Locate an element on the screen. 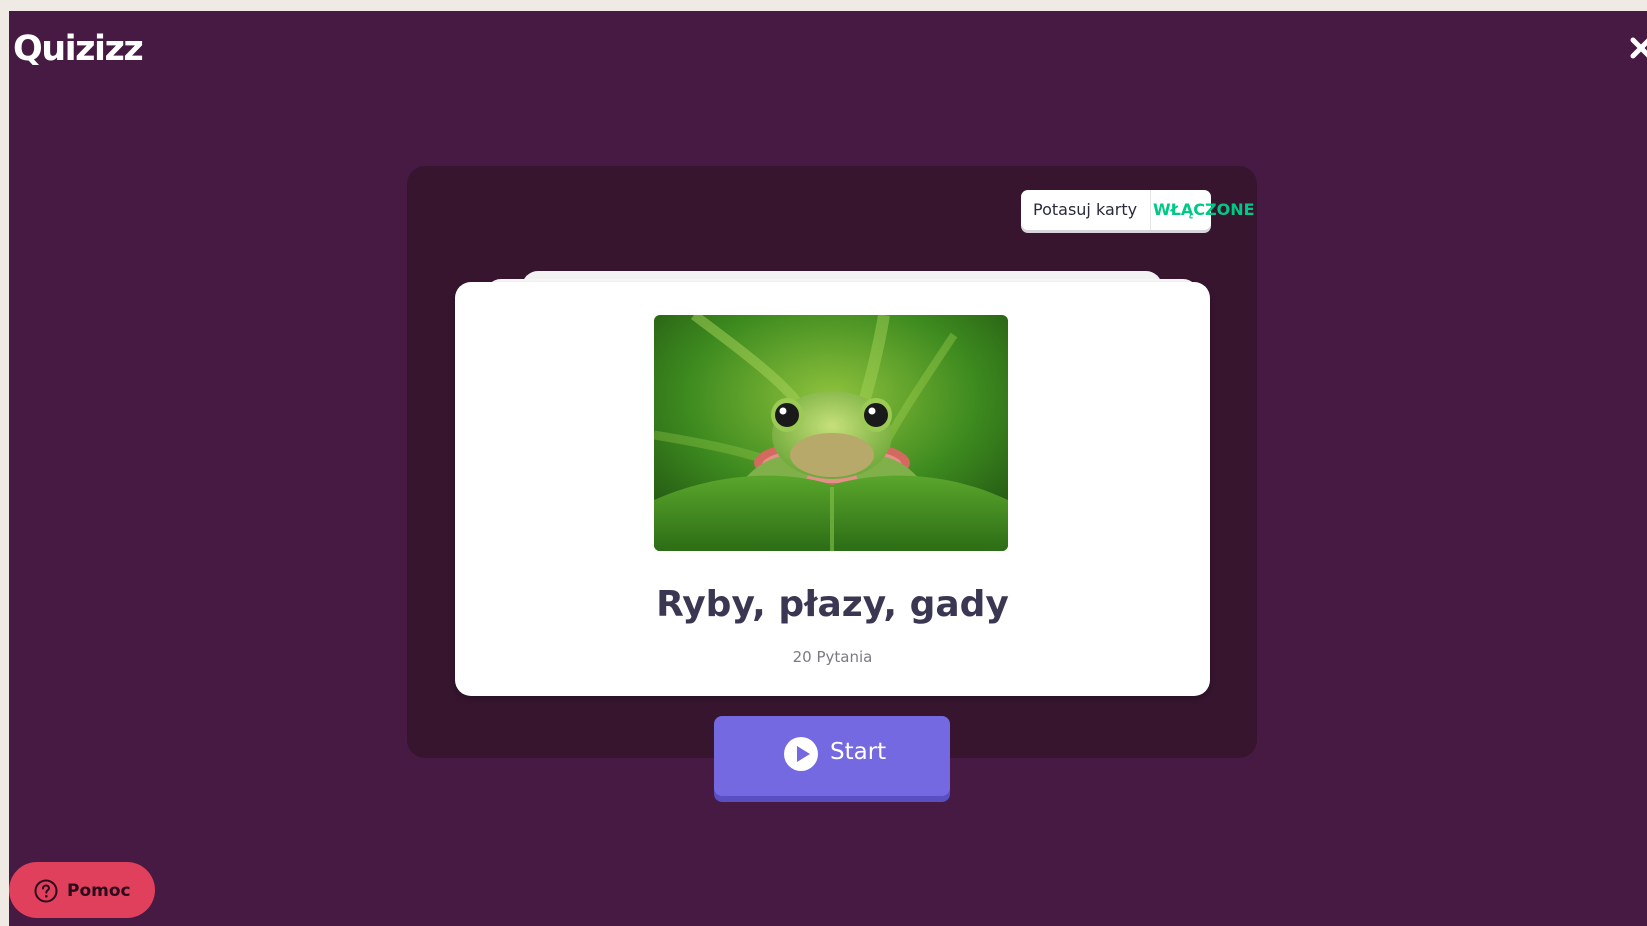 This screenshot has width=1647, height=926. help-button: Pomoc is located at coordinates (82, 890).